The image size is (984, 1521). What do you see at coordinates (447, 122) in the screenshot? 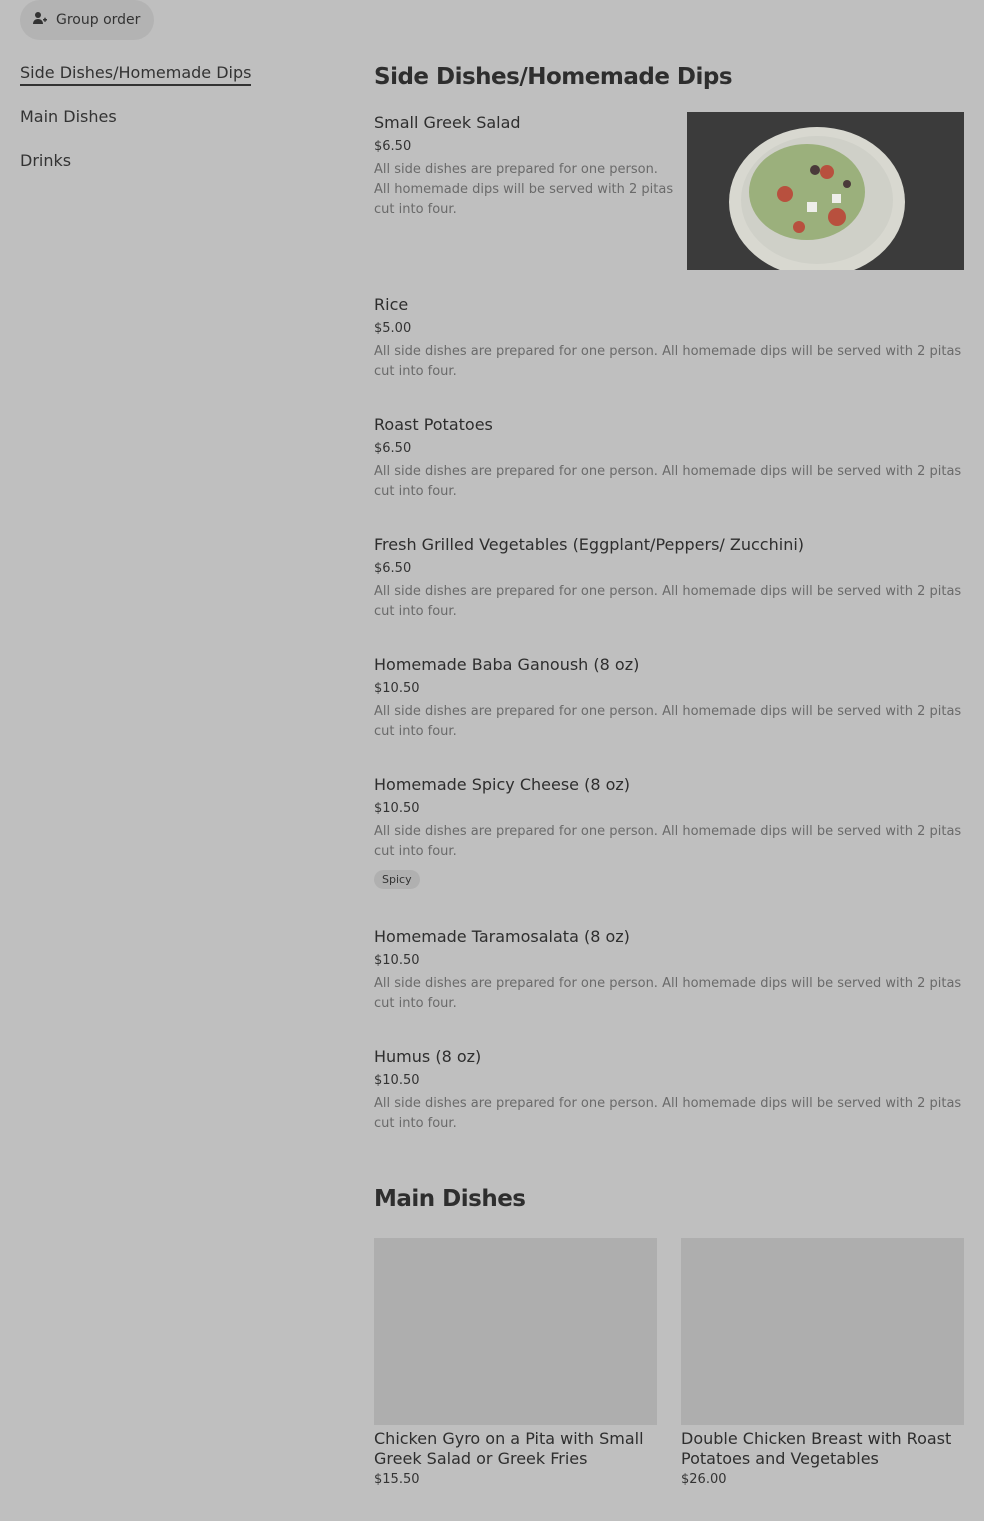
I see `item-name: Small Greek Salad` at bounding box center [447, 122].